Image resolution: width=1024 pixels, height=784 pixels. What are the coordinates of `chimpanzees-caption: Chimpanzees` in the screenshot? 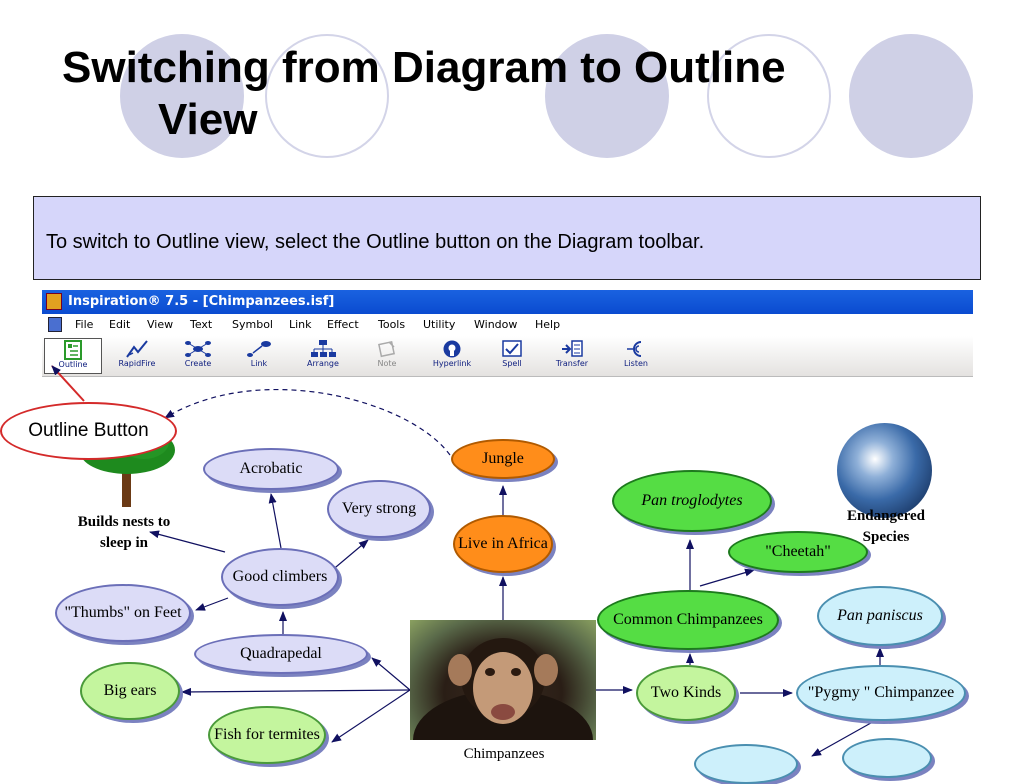 It's located at (504, 754).